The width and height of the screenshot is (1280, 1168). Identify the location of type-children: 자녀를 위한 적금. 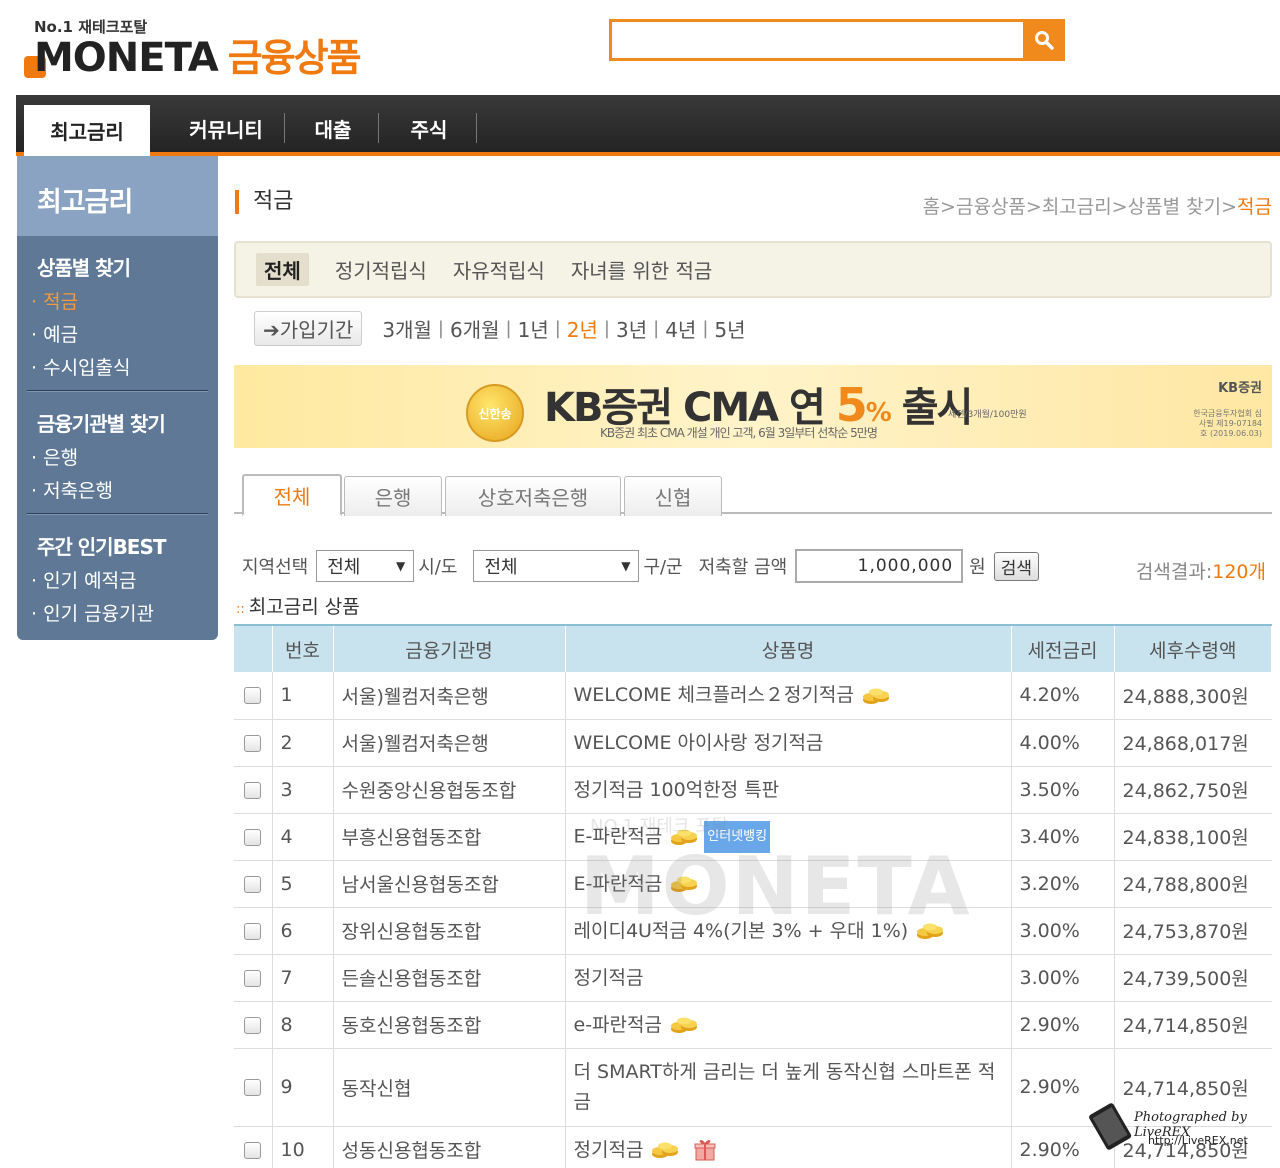
(642, 269).